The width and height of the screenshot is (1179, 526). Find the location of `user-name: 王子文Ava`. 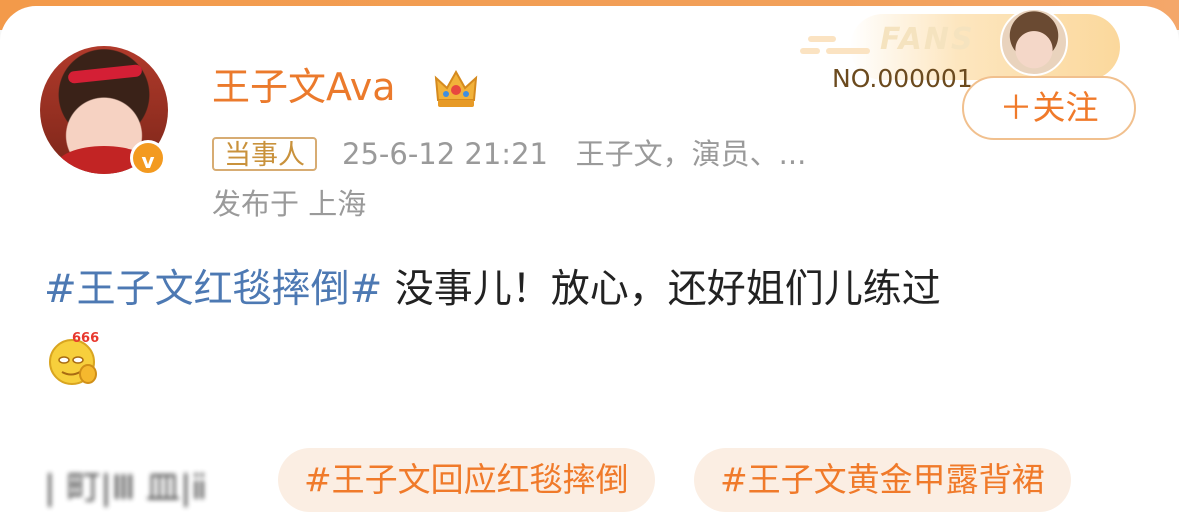

user-name: 王子文Ava is located at coordinates (304, 87).